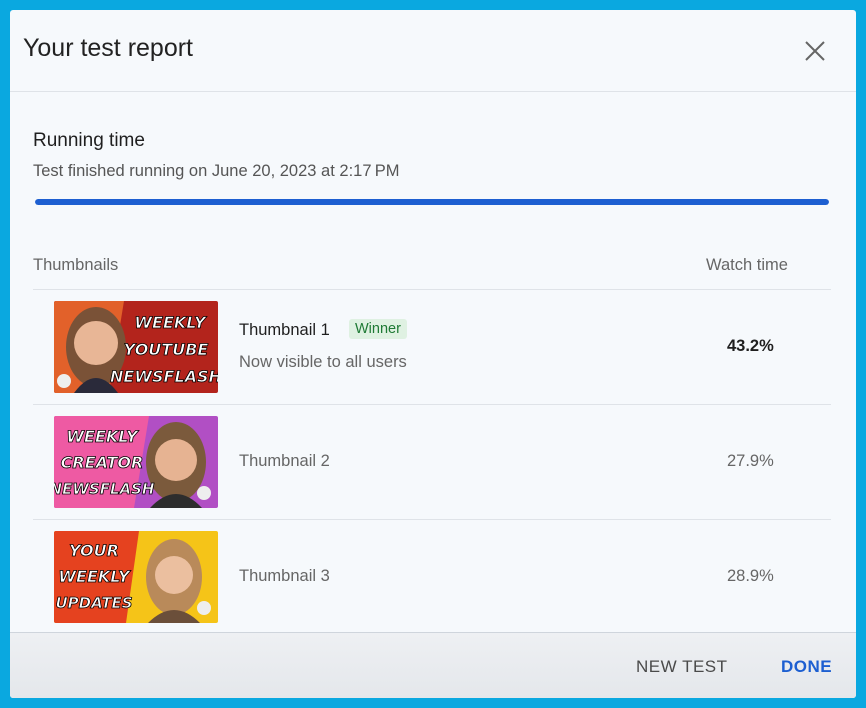 This screenshot has height=708, width=866. Describe the element at coordinates (433, 665) in the screenshot. I see `dialog-footer: NEW TEST DONE` at that location.